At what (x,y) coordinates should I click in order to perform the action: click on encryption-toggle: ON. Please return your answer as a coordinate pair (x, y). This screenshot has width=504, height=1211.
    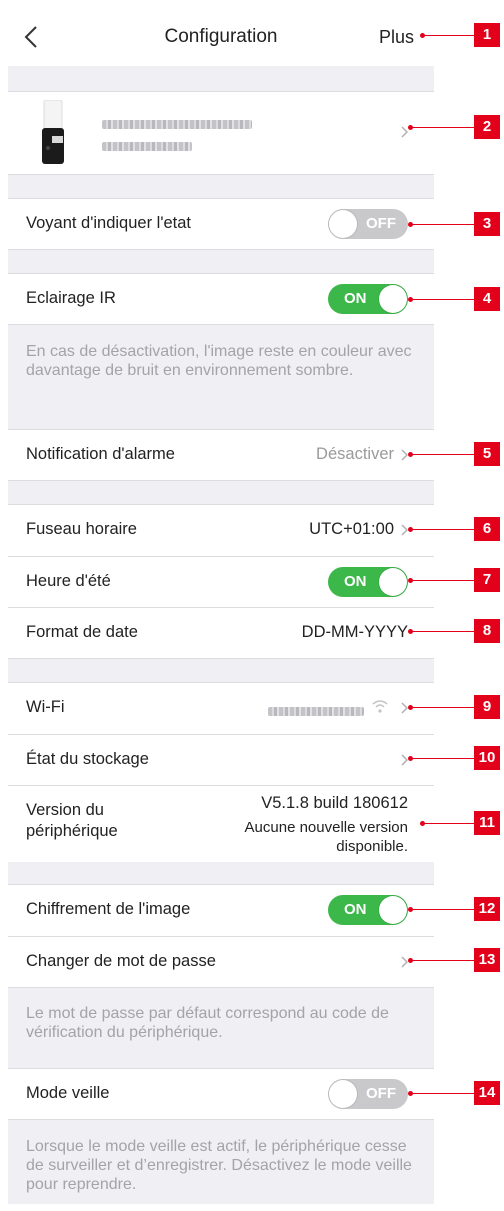
    Looking at the image, I should click on (368, 910).